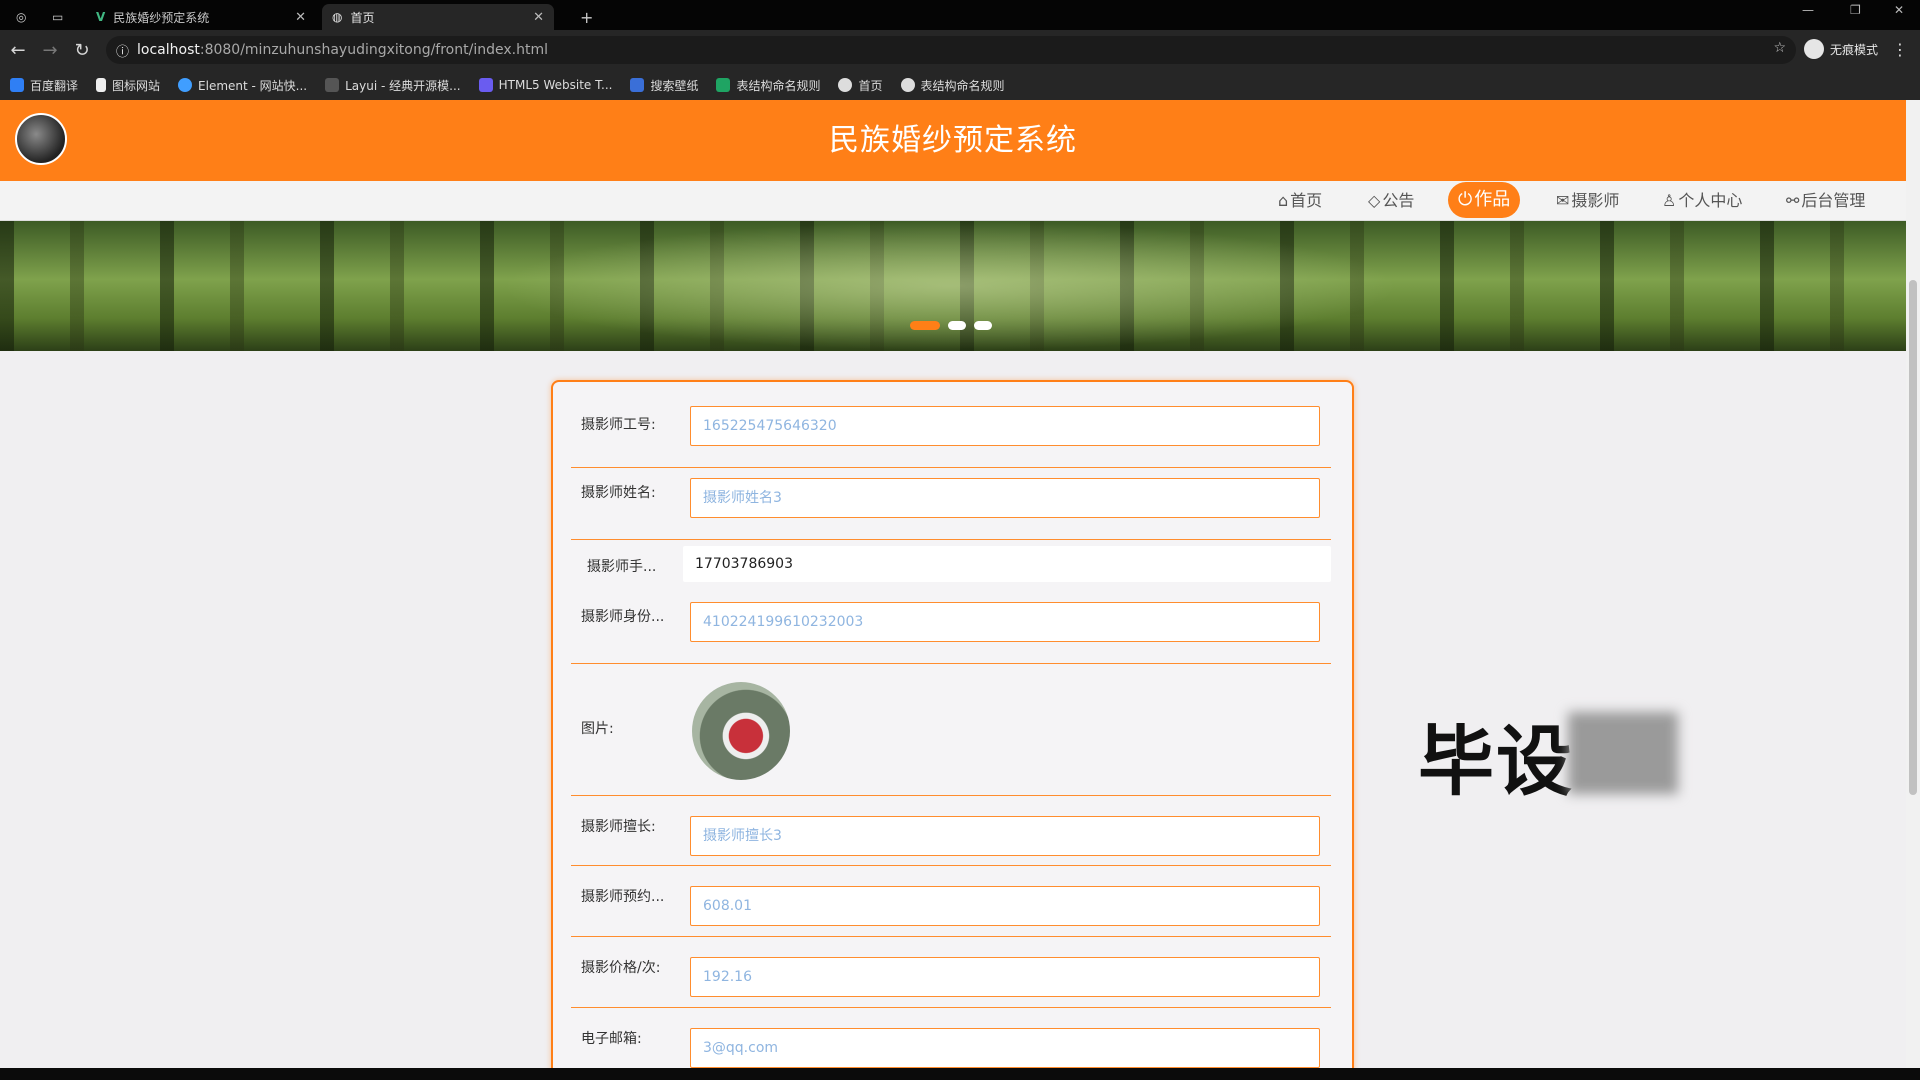  Describe the element at coordinates (123, 52) in the screenshot. I see `info-icon: ⓘ` at that location.